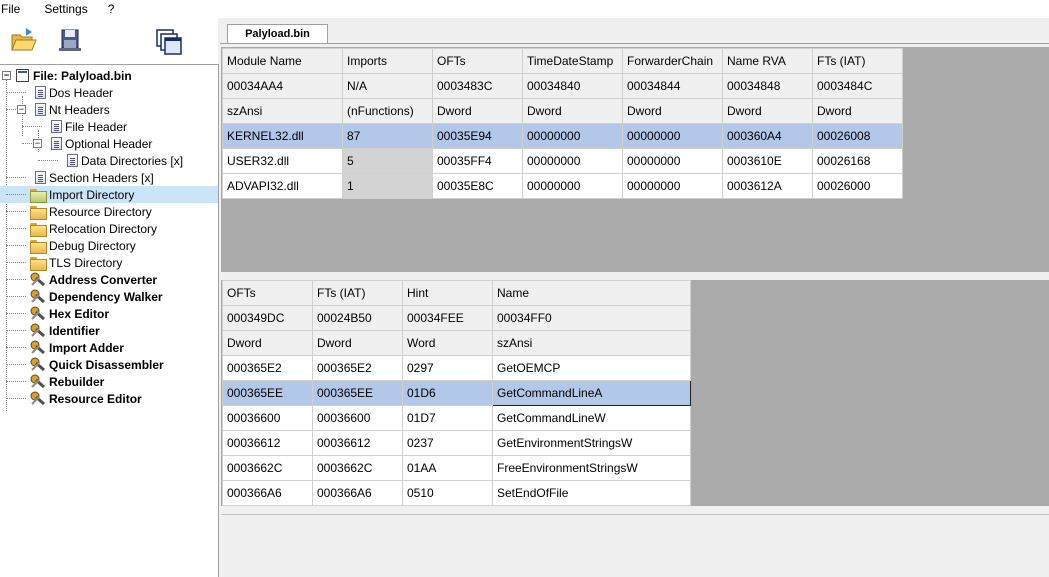 The width and height of the screenshot is (1049, 577). Describe the element at coordinates (572, 61) in the screenshot. I see `header-cell: TimeDateStamp` at that location.